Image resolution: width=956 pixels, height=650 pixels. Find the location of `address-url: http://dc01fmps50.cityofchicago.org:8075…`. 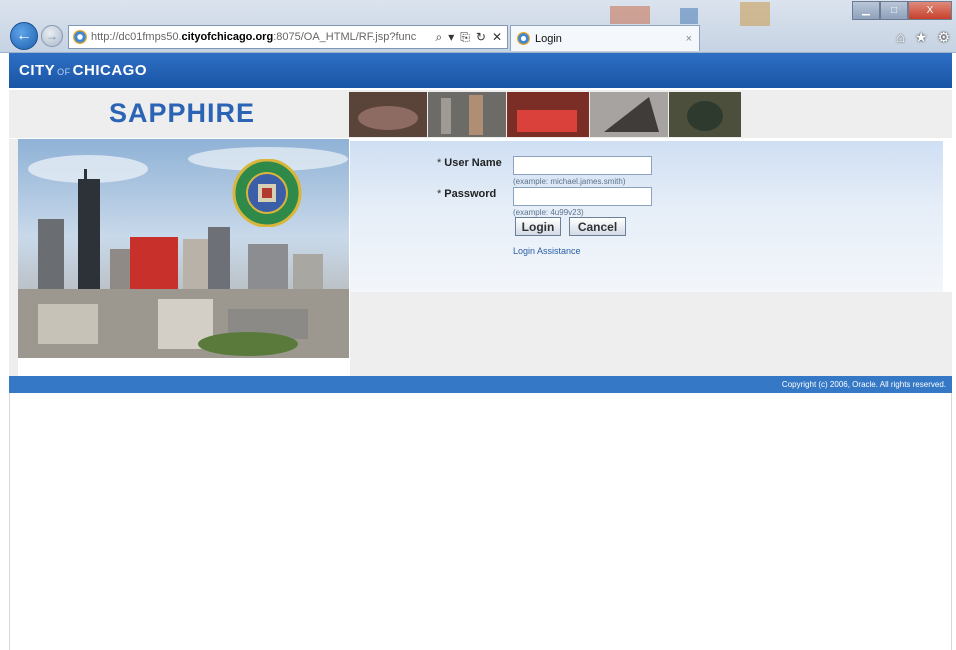

address-url: http://dc01fmps50.cityofchicago.org:8075… is located at coordinates (263, 37).